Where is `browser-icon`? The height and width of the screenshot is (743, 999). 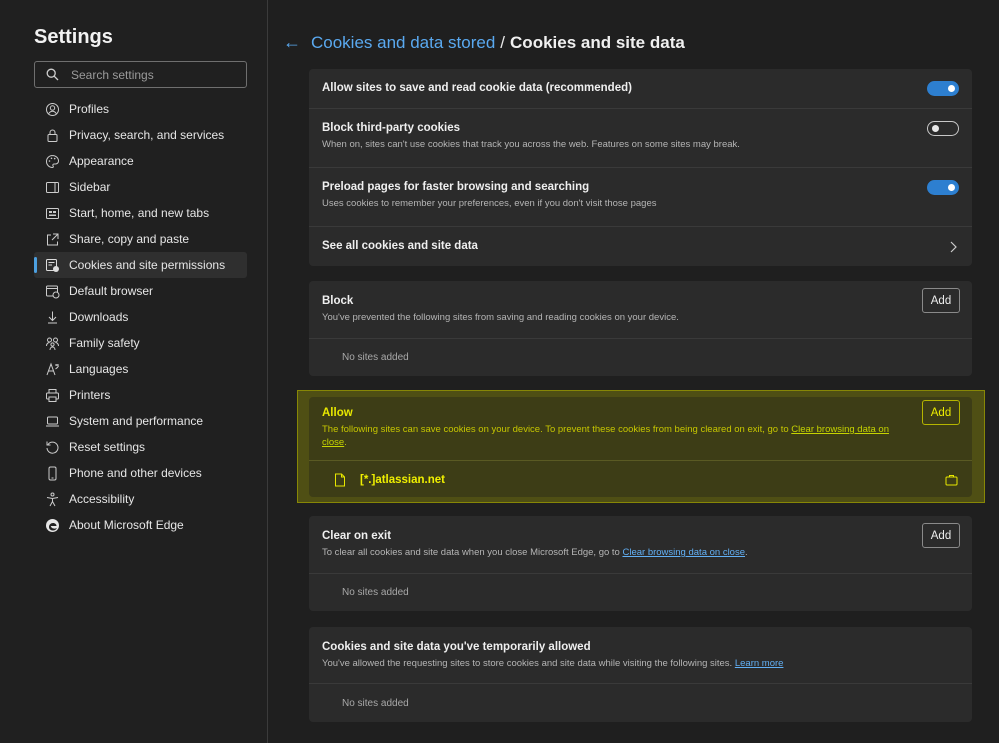 browser-icon is located at coordinates (52, 291).